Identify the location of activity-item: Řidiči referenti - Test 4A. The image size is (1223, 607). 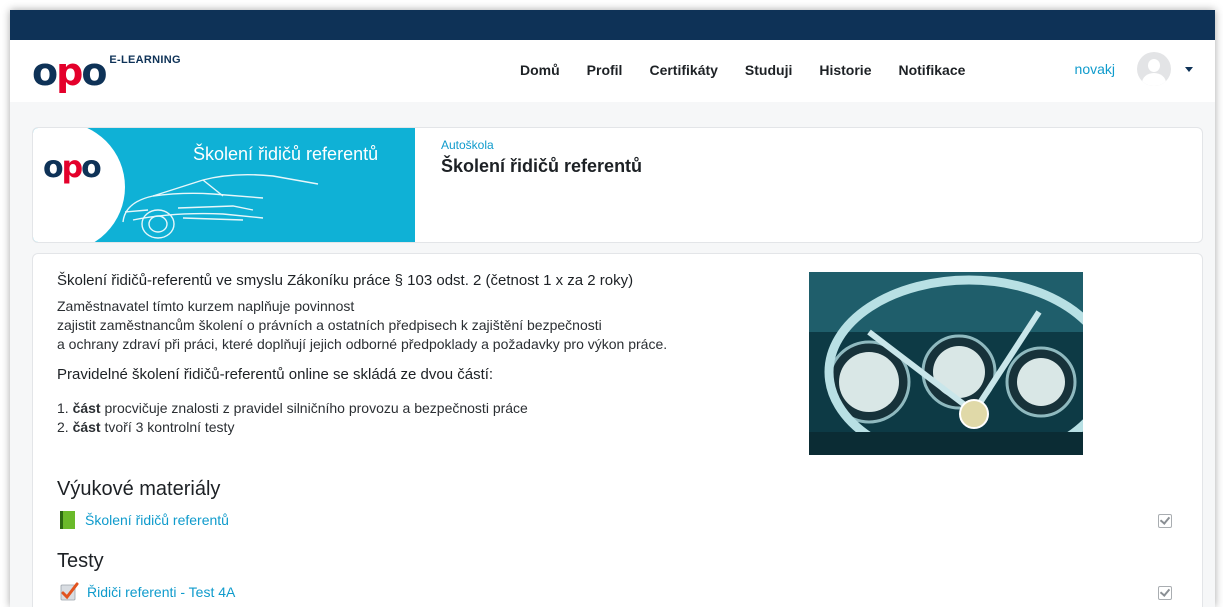
(147, 592).